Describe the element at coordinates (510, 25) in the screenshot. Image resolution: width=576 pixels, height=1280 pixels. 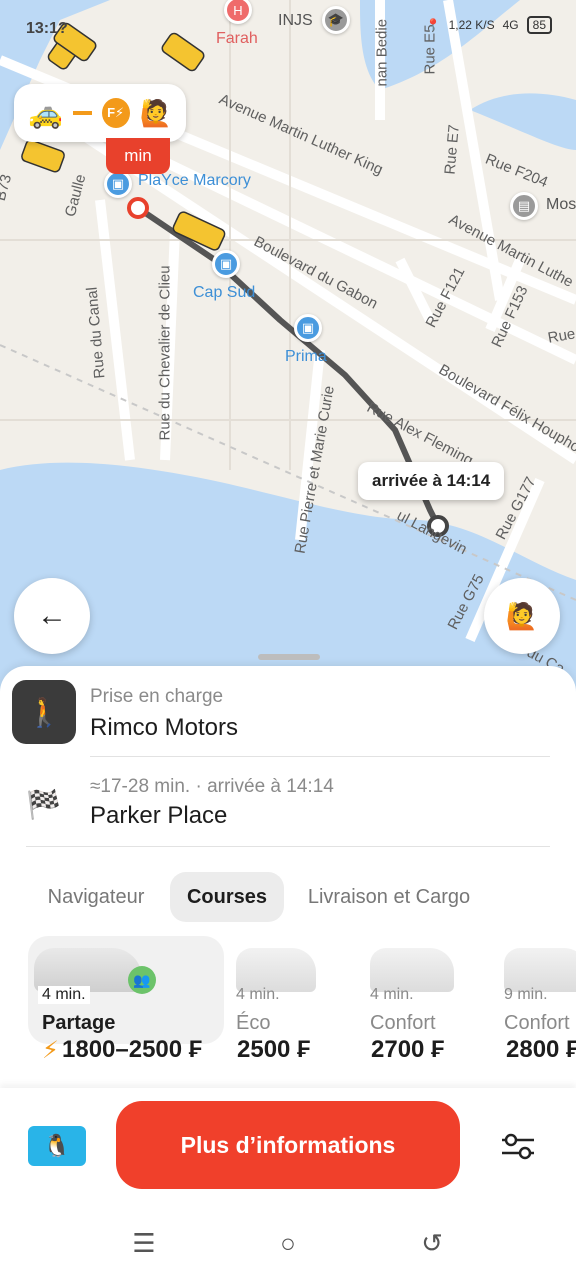
I see `signal-label: 4G` at that location.